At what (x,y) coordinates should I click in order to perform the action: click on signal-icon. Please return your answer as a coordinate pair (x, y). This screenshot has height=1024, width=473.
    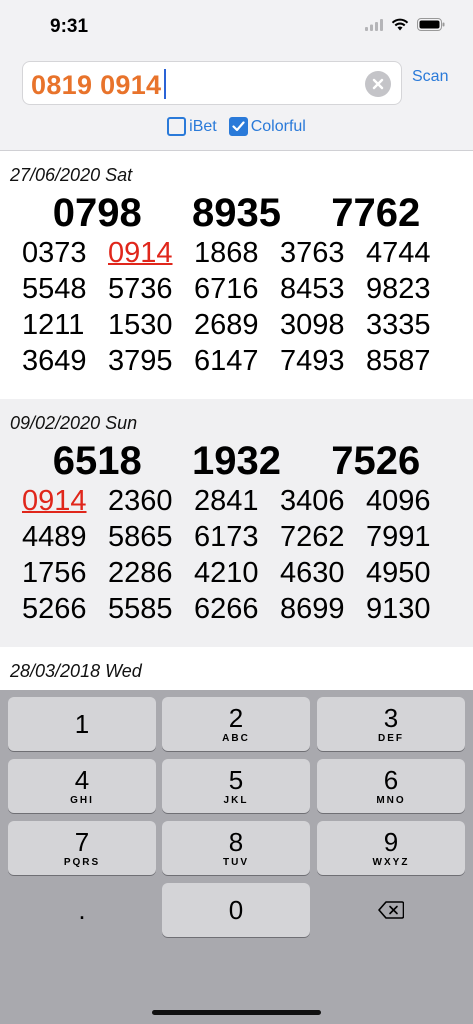
    Looking at the image, I should click on (374, 24).